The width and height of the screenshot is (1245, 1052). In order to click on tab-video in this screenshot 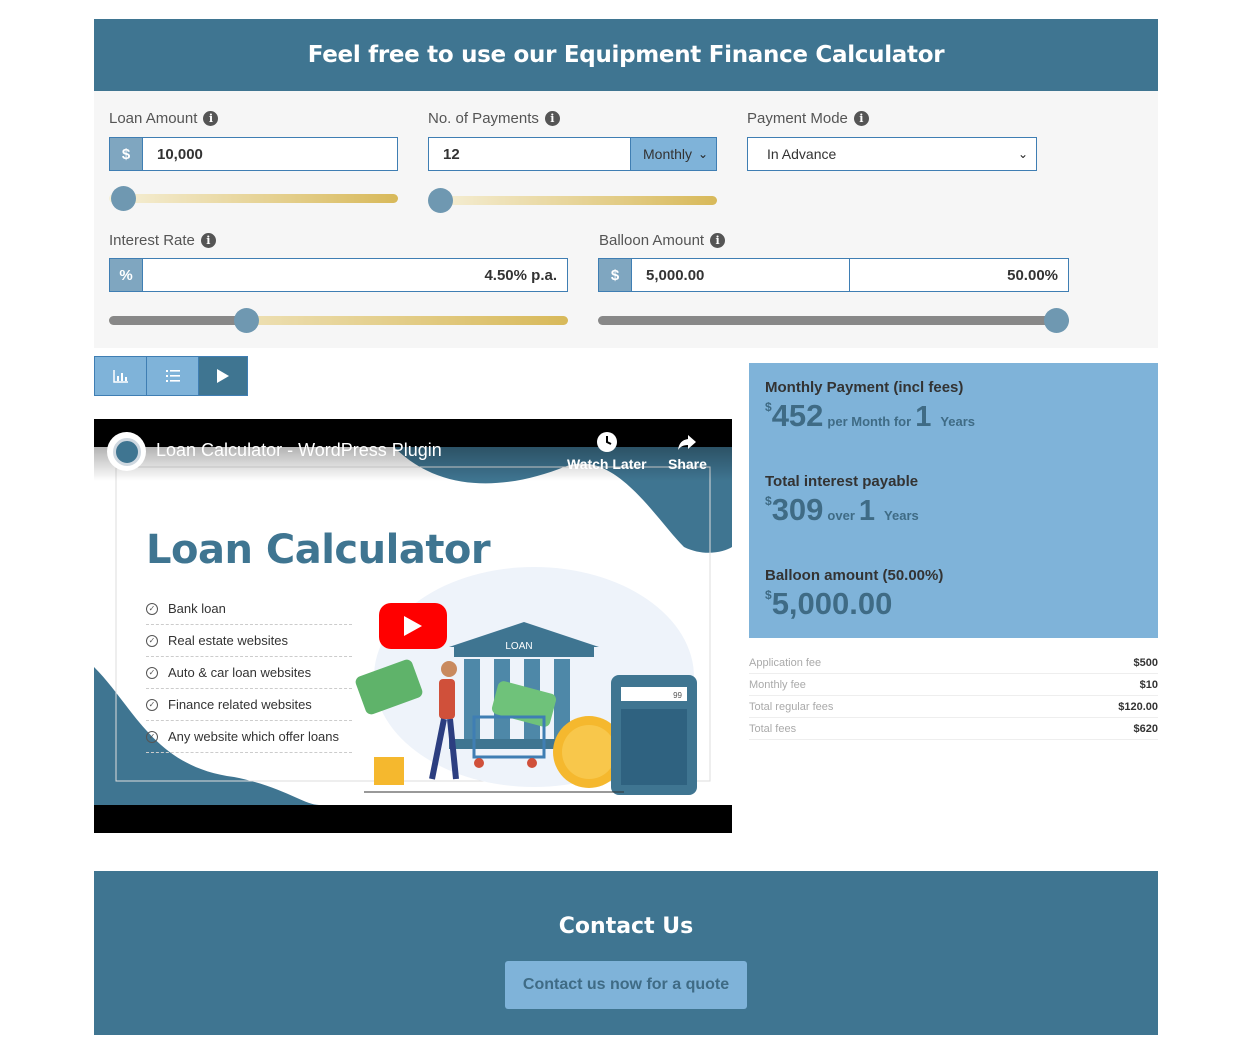, I will do `click(223, 376)`.